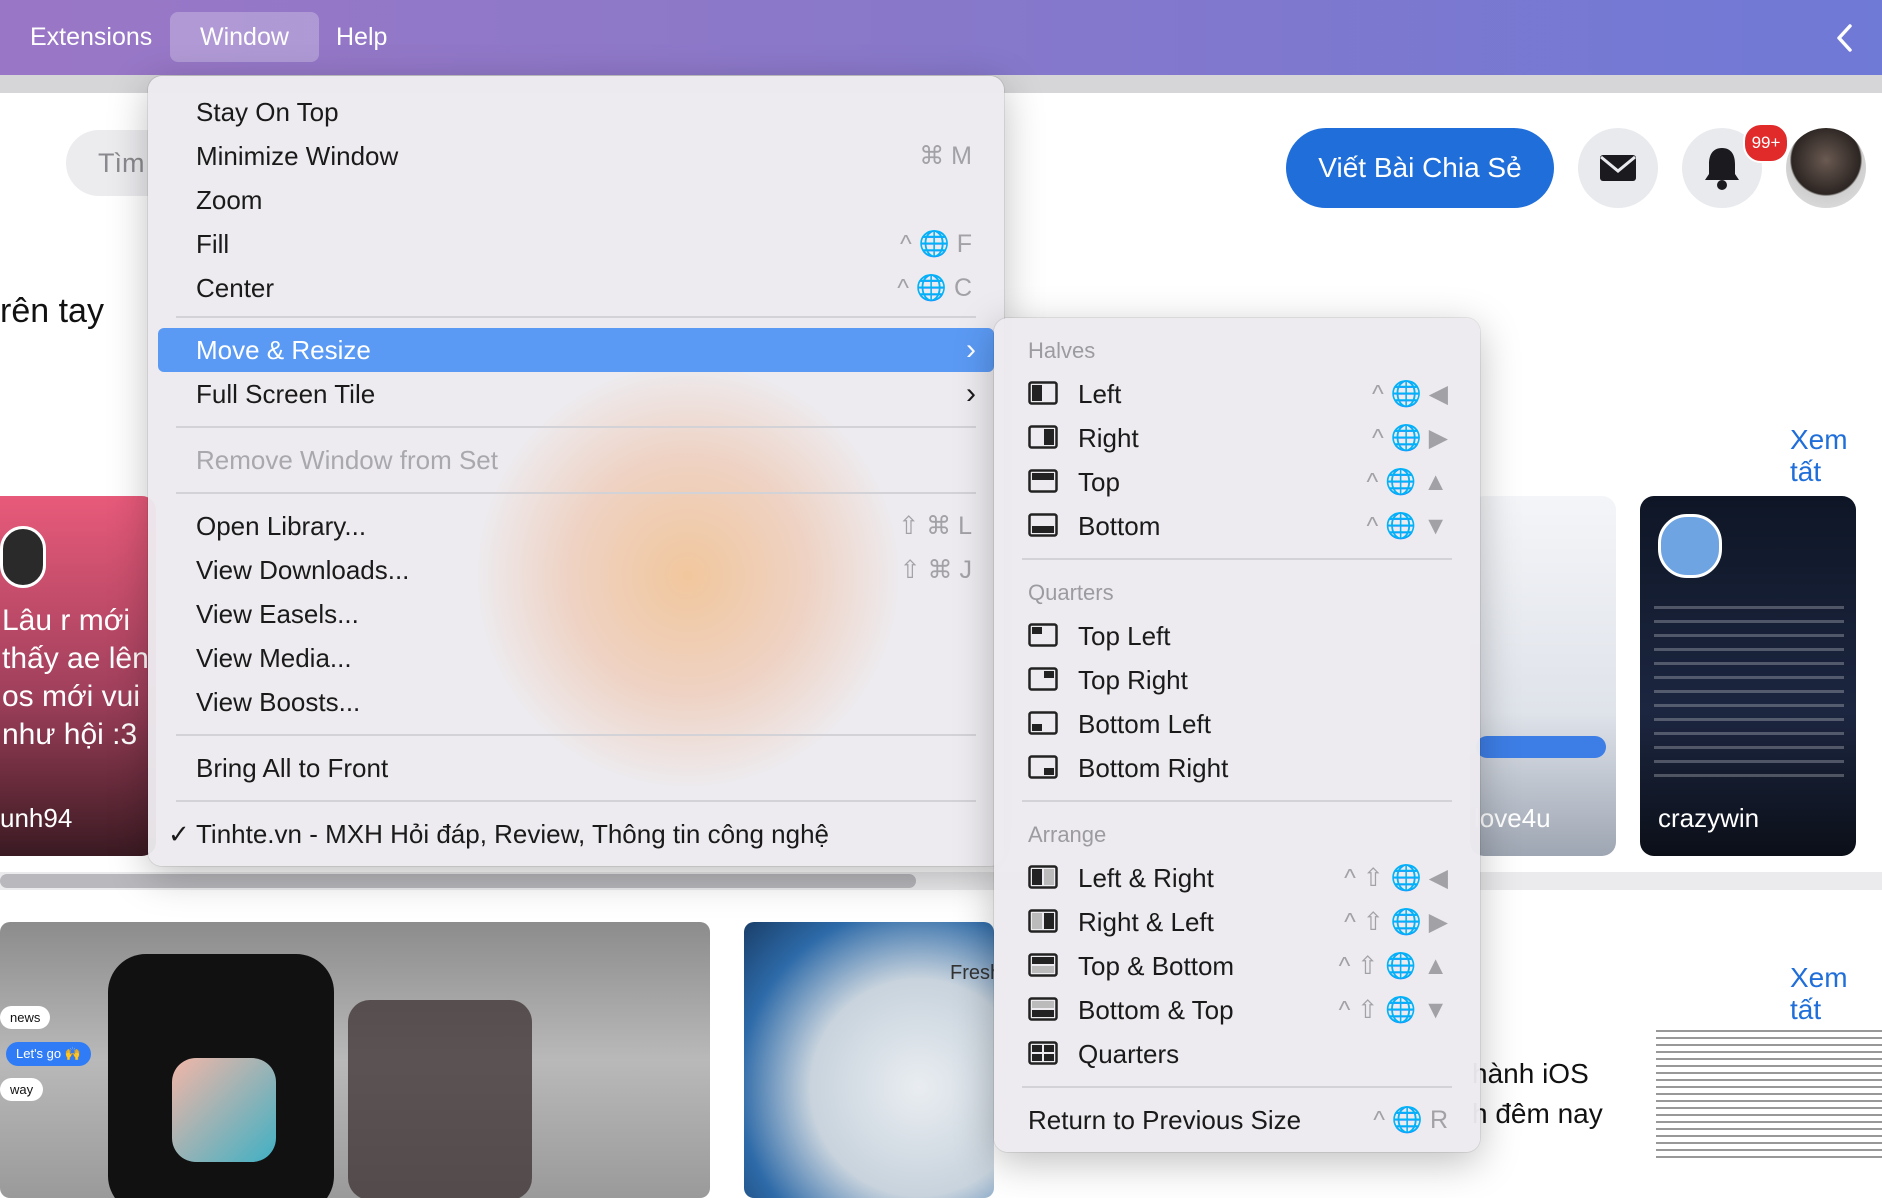 This screenshot has height=1198, width=1882. I want to click on news-title-line2: h đêm nay, so click(1537, 1114).